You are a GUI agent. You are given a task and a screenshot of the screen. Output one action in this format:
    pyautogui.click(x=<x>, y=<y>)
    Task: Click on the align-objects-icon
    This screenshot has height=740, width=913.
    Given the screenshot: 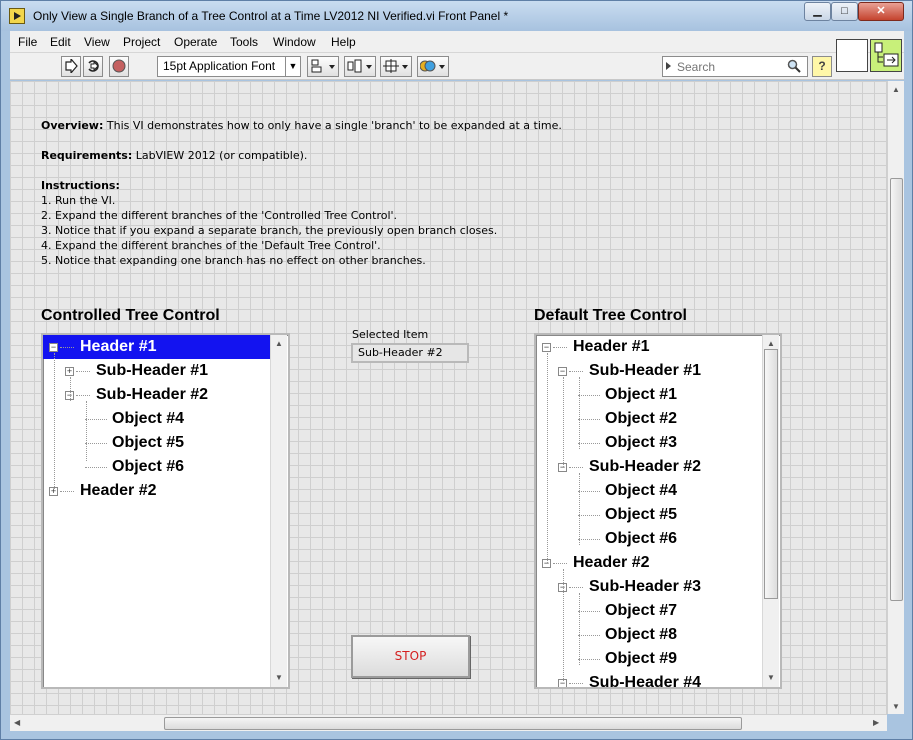 What is the action you would take?
    pyautogui.click(x=323, y=66)
    